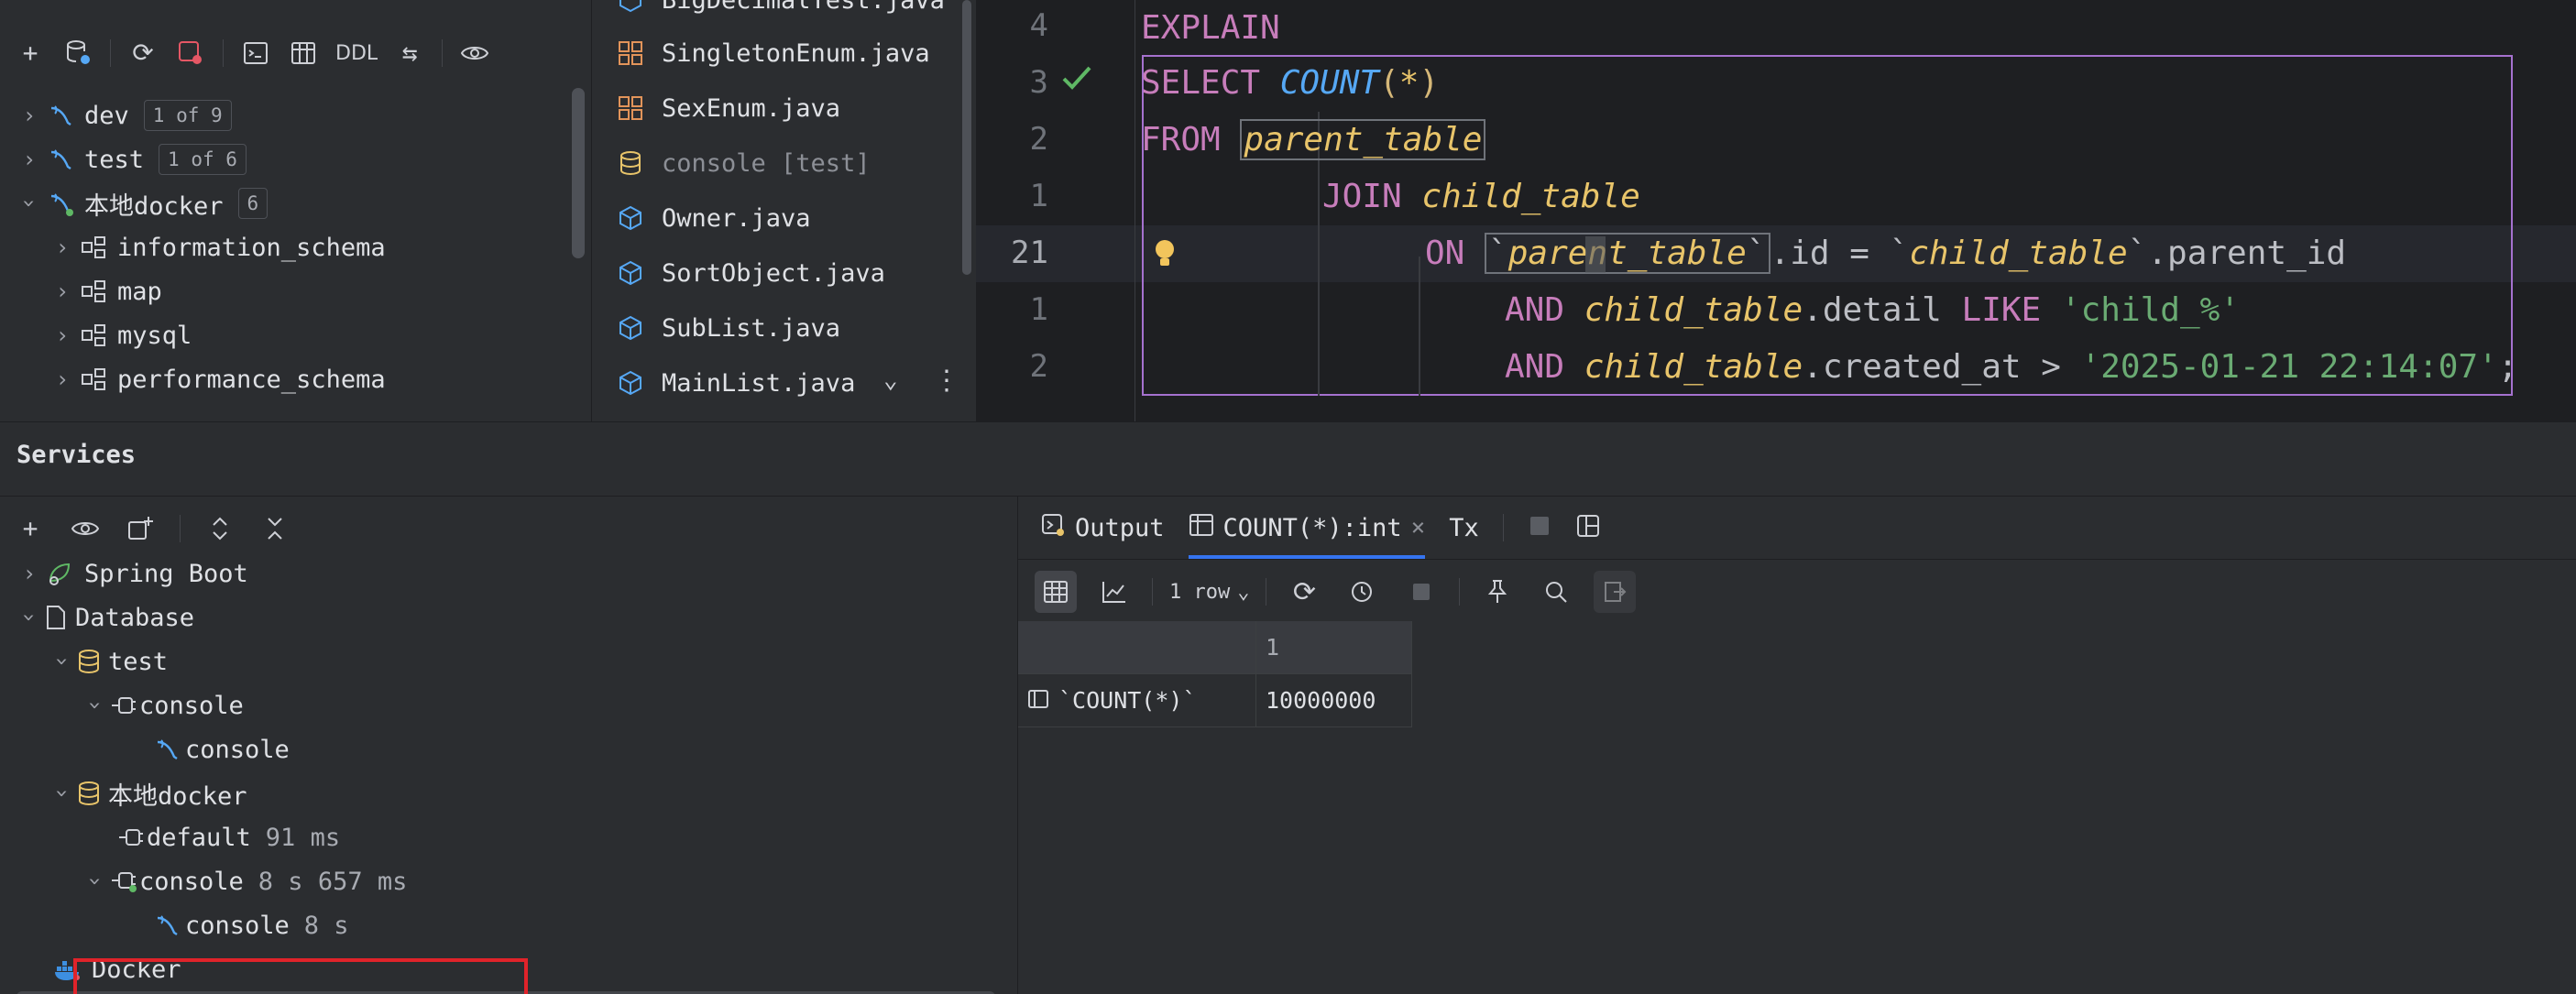 The width and height of the screenshot is (2576, 994). What do you see at coordinates (1038, 83) in the screenshot?
I see `line-number: 3` at bounding box center [1038, 83].